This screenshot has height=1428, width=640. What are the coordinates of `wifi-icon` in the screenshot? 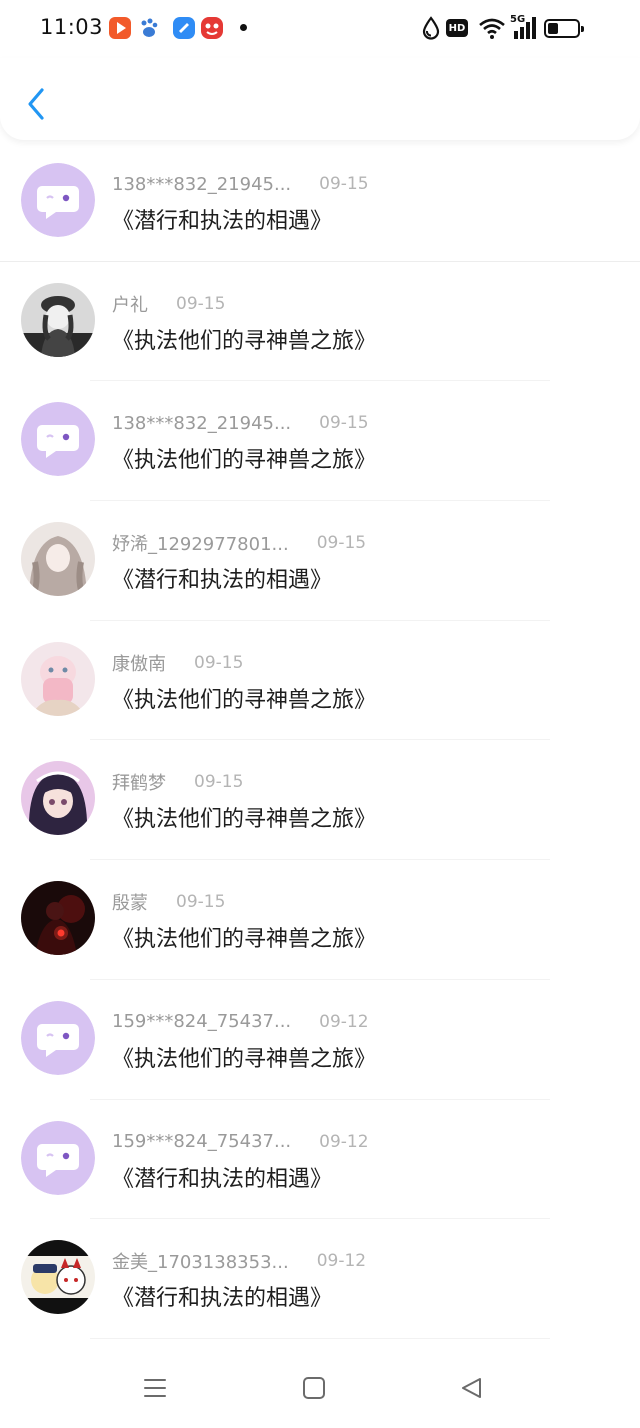 It's located at (492, 28).